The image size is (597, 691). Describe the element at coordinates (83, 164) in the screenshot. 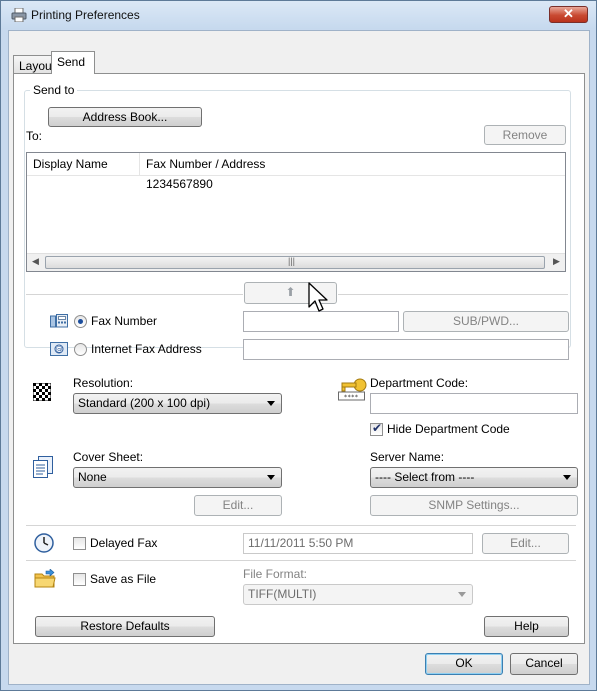

I see `column-display-name: Display Name` at that location.